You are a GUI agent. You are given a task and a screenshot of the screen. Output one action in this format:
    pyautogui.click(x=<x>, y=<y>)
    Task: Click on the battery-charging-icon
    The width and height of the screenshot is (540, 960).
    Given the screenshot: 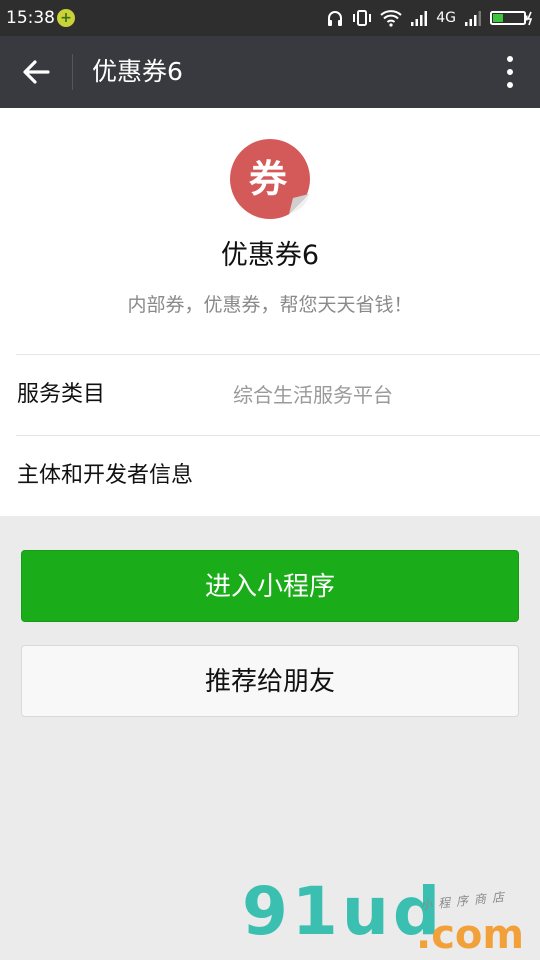 What is the action you would take?
    pyautogui.click(x=511, y=18)
    